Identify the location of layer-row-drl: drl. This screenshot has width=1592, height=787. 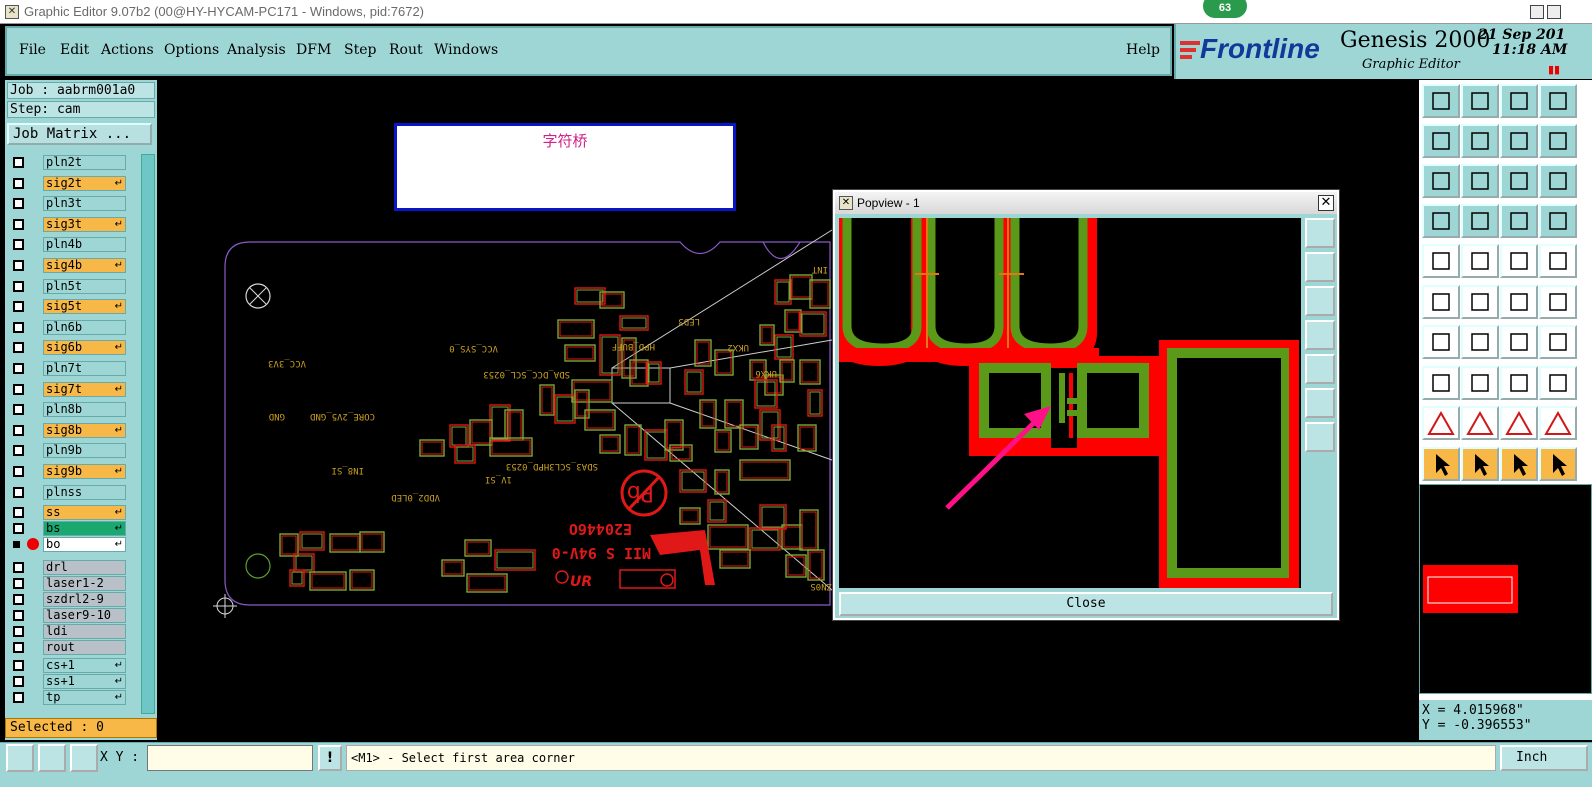
(68, 567).